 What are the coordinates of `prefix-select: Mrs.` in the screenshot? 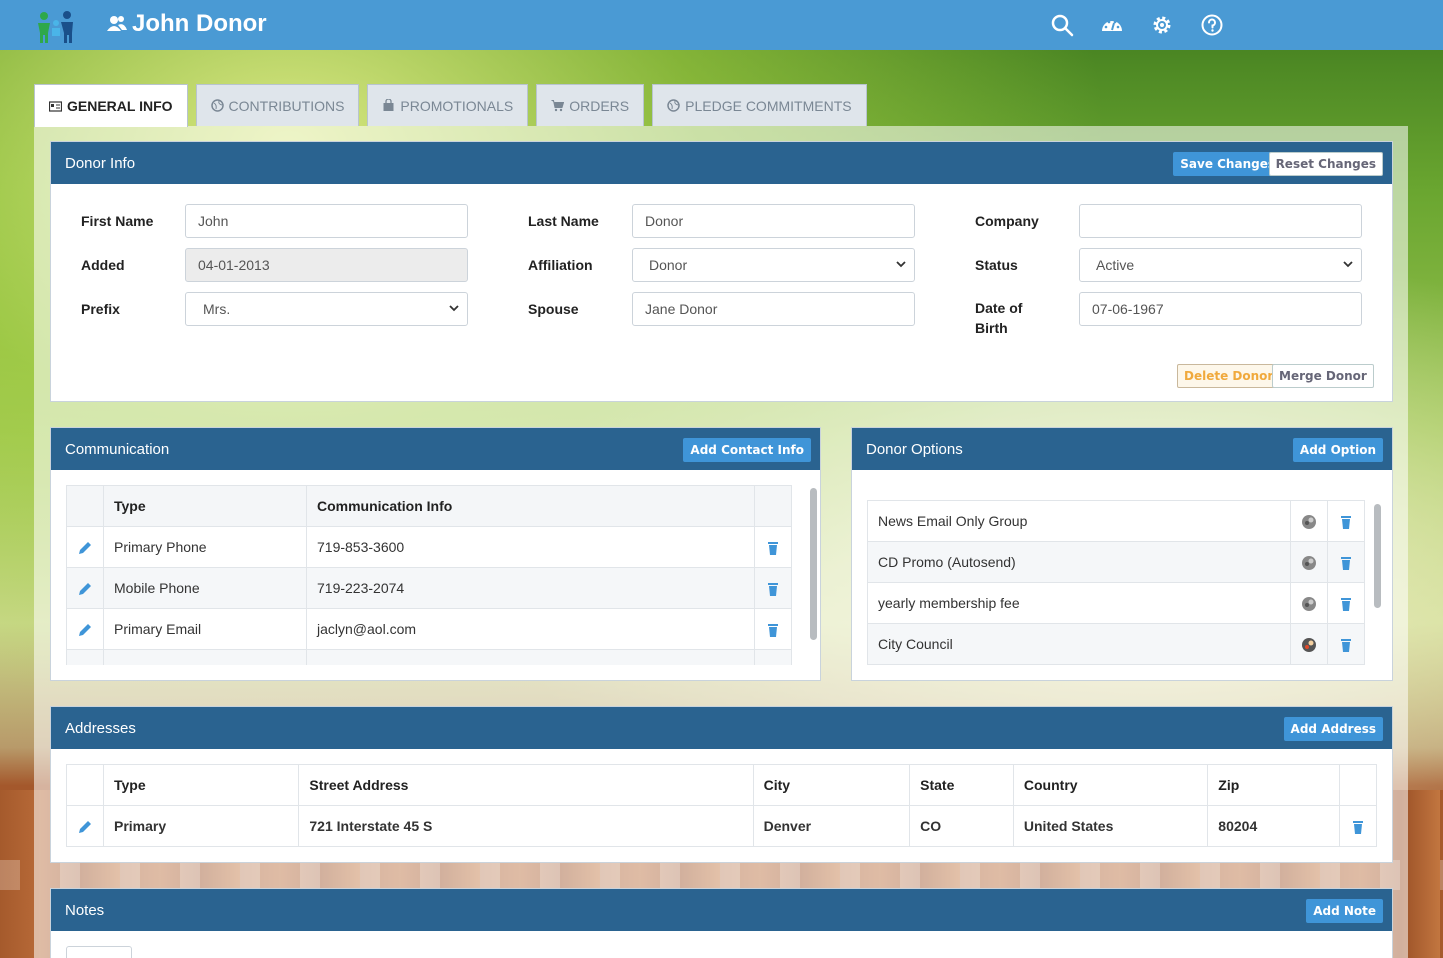 It's located at (326, 309).